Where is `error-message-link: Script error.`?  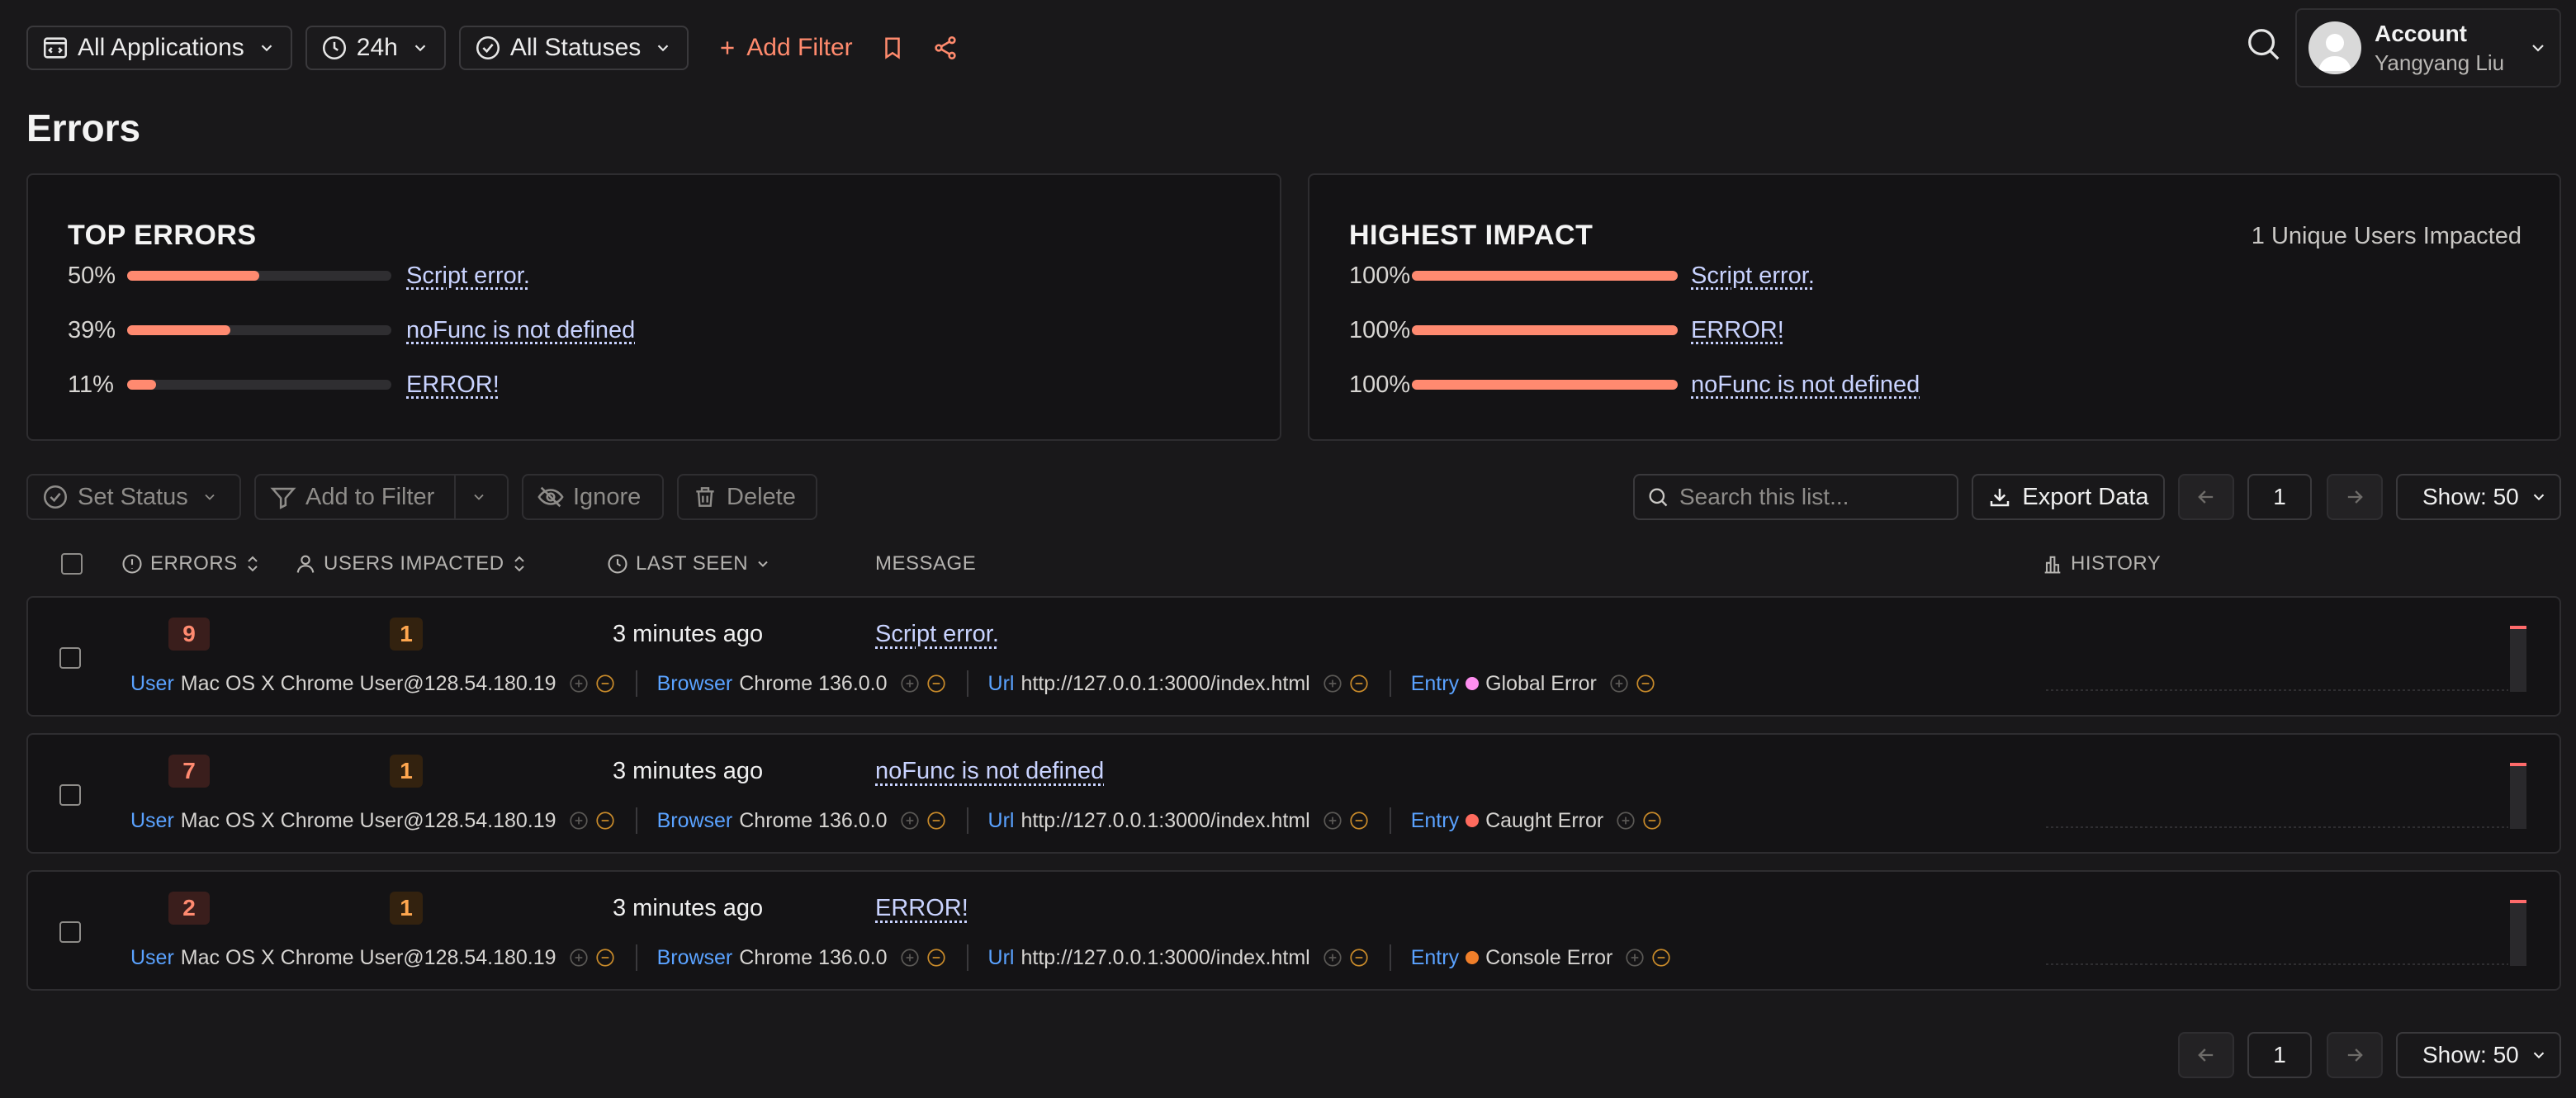 error-message-link: Script error. is located at coordinates (937, 634).